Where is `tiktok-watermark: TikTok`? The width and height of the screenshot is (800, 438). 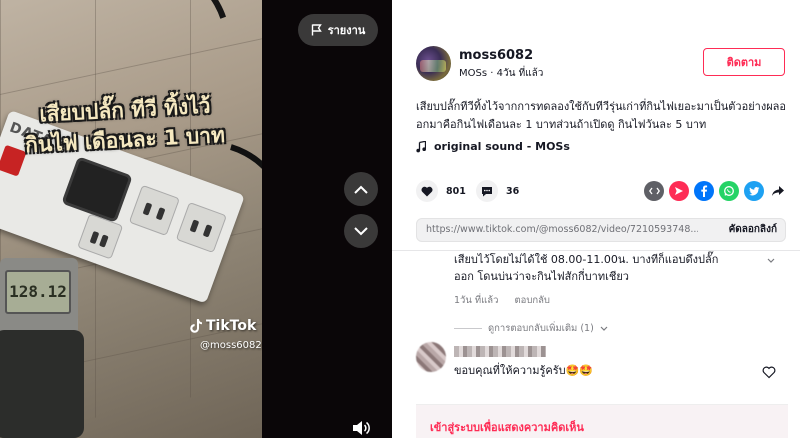
tiktok-watermark: TikTok is located at coordinates (223, 326).